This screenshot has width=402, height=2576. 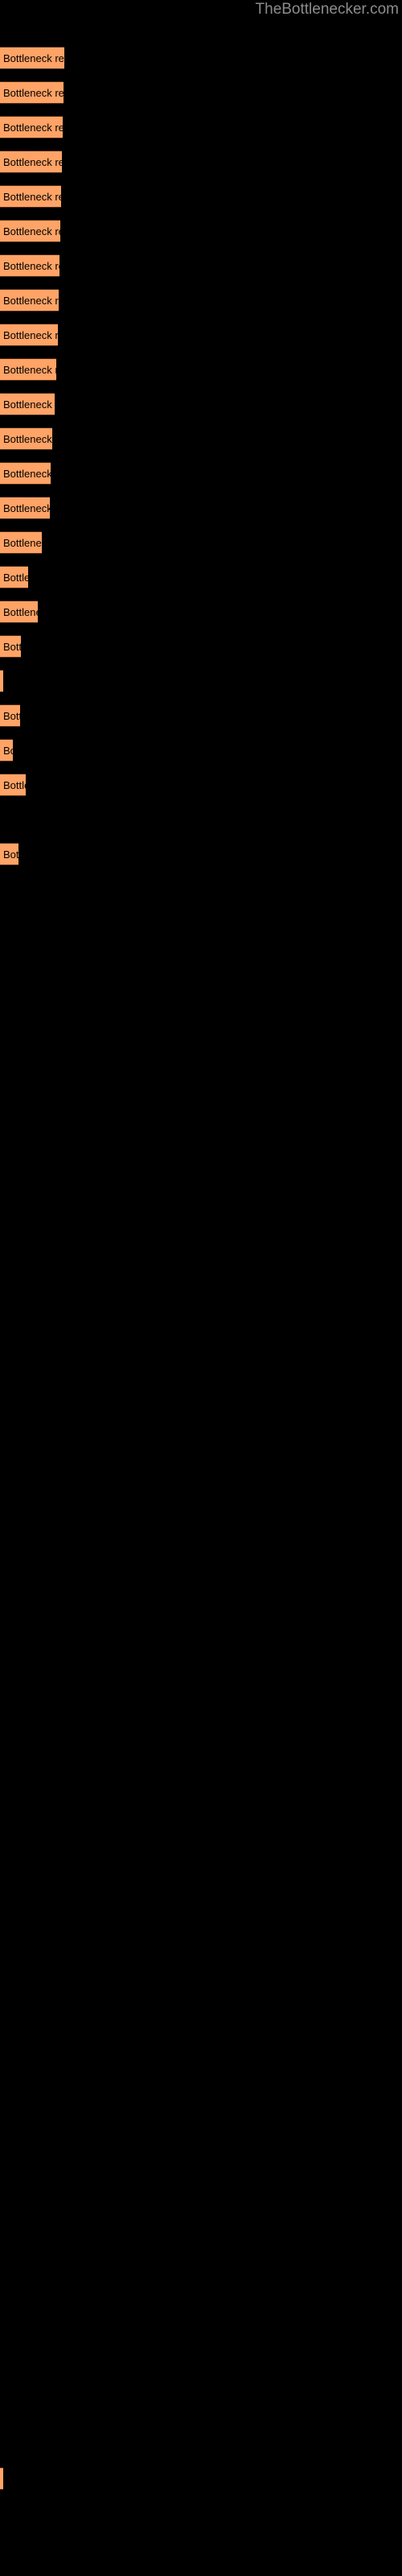 I want to click on bar-5: Bottleneck result, so click(x=30, y=196).